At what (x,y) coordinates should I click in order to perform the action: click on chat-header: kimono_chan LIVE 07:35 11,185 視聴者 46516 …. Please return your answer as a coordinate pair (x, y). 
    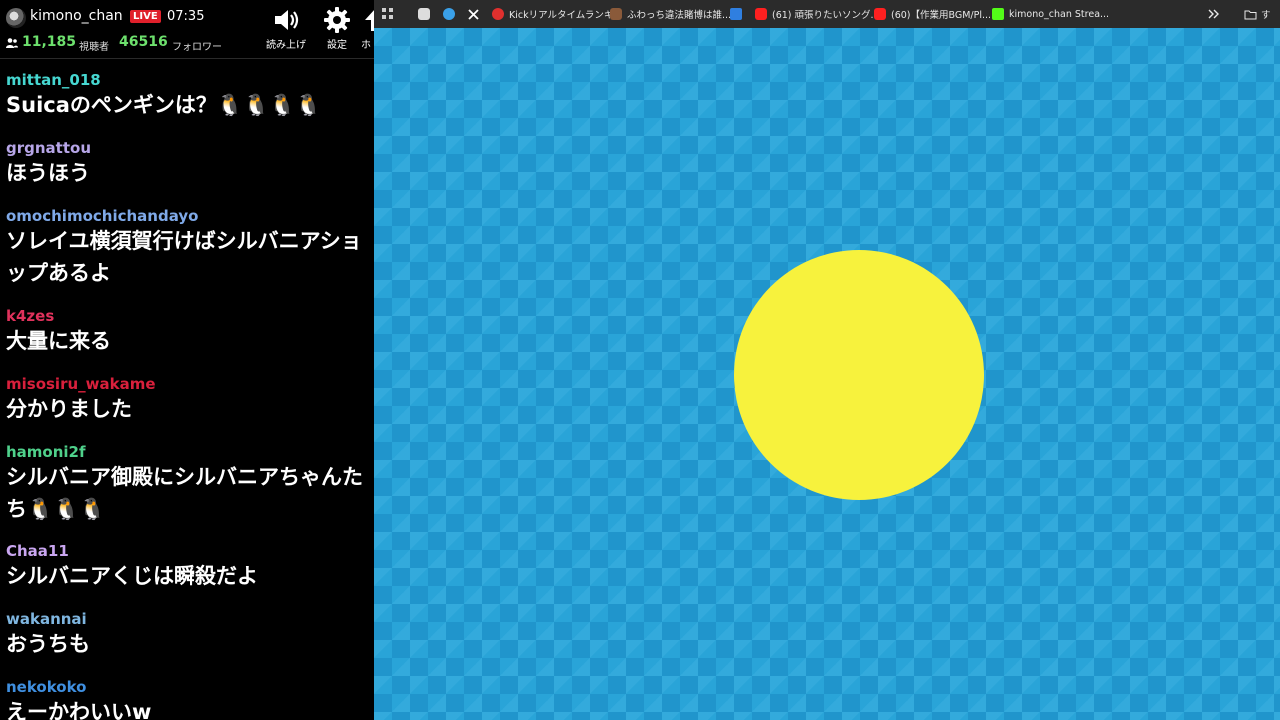
    Looking at the image, I should click on (187, 29).